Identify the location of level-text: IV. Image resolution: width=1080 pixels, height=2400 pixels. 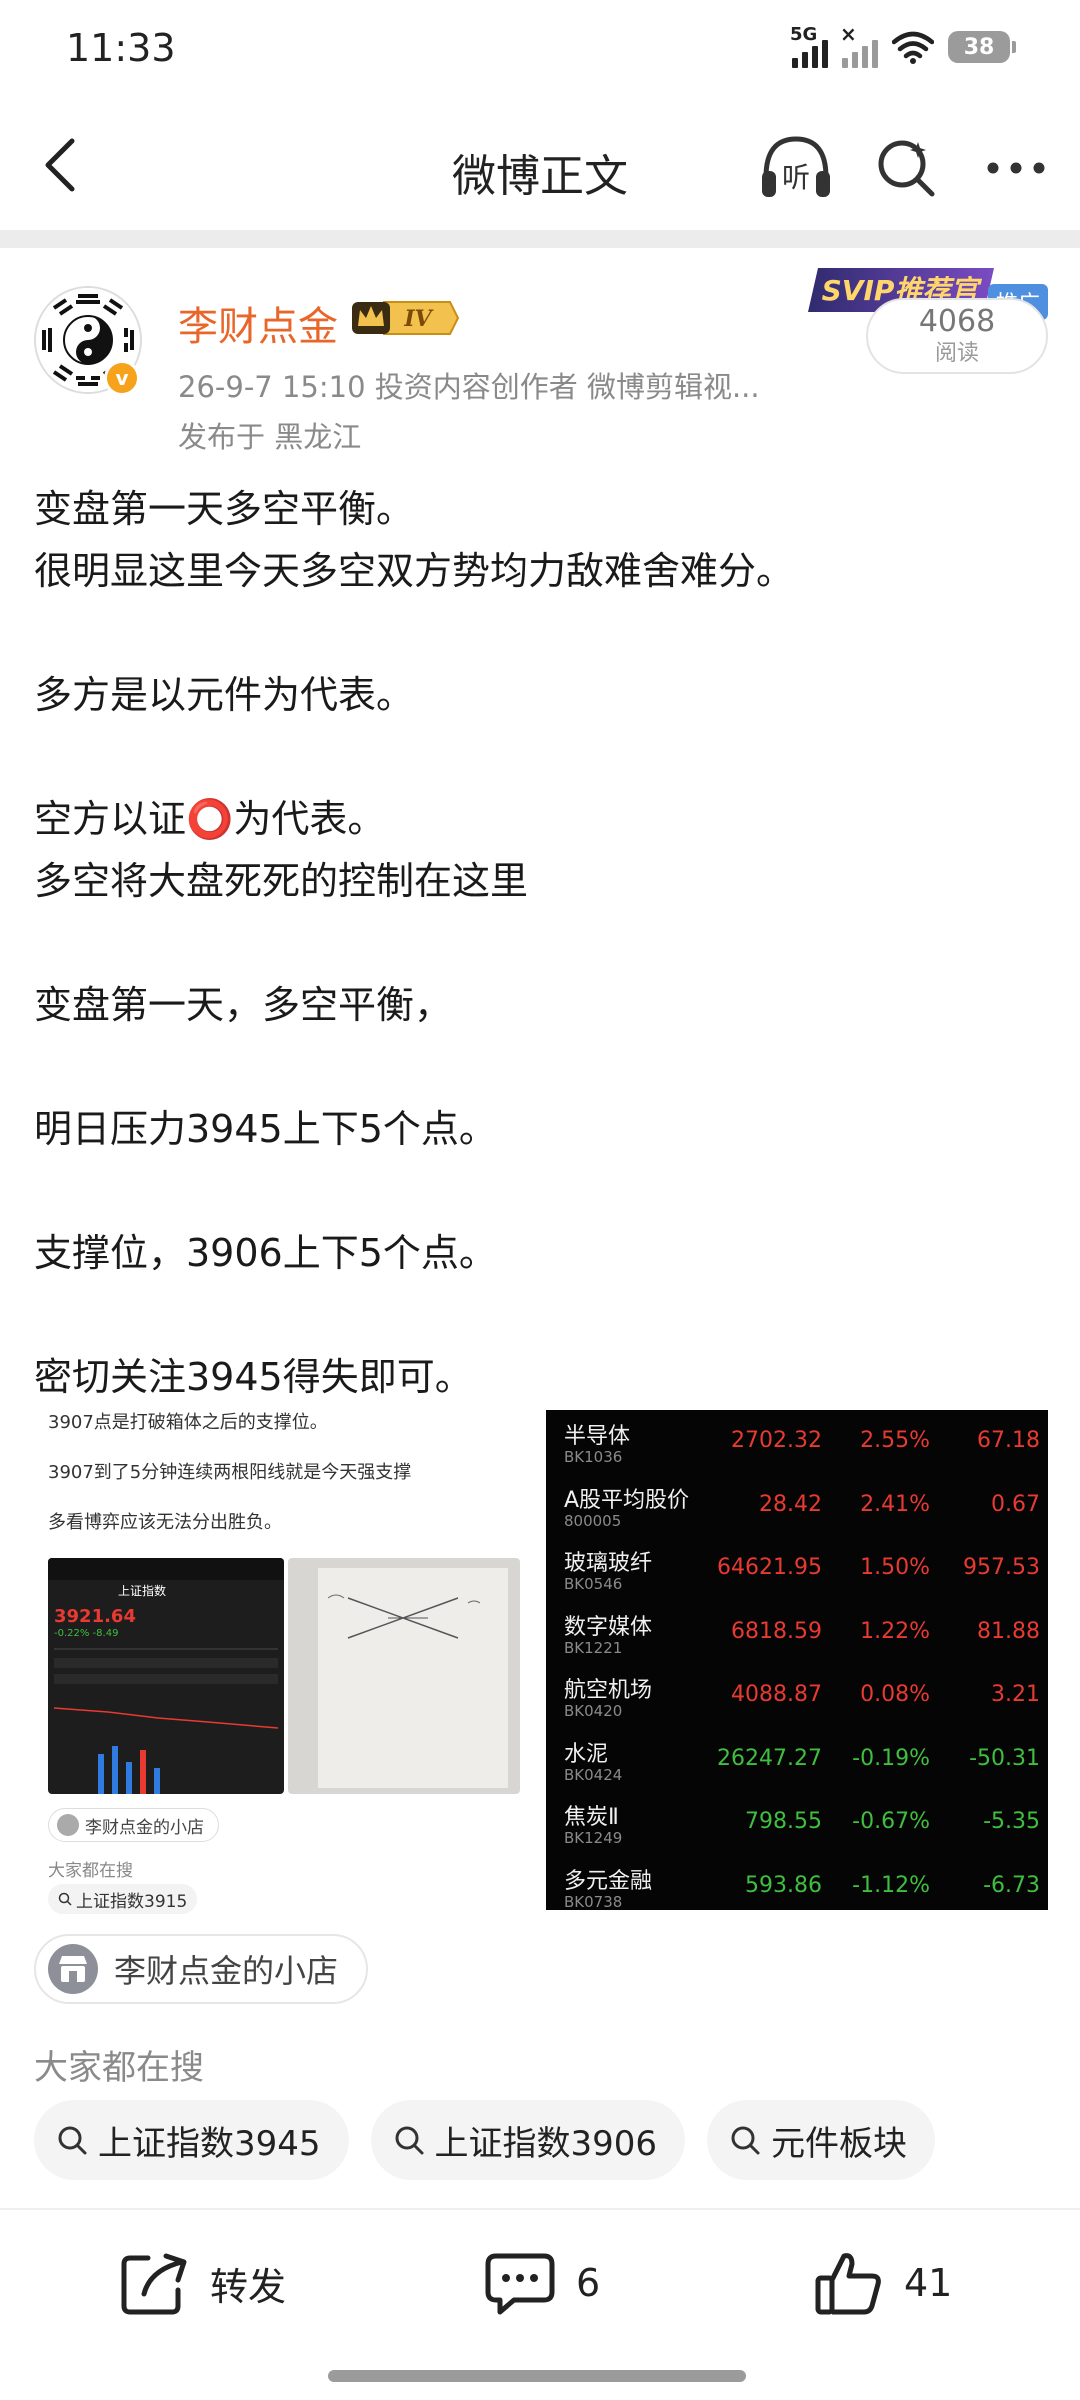
(418, 319).